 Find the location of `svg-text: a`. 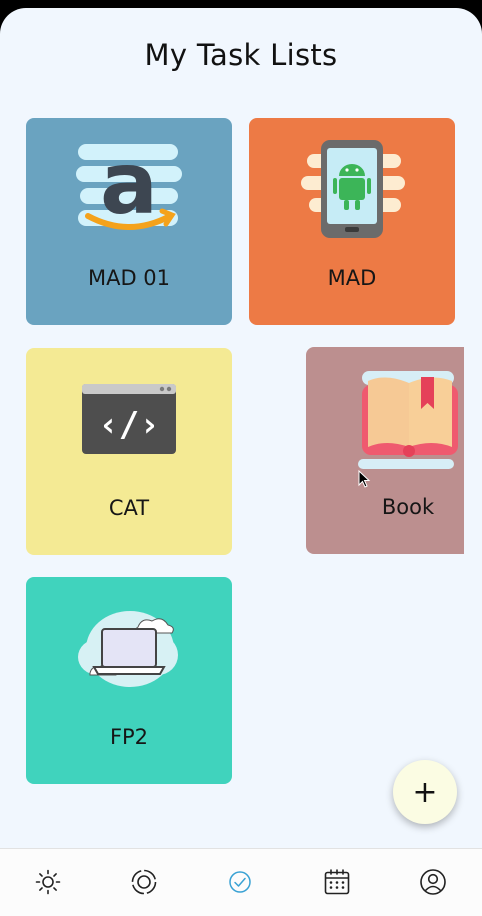

svg-text: a is located at coordinates (129, 184).